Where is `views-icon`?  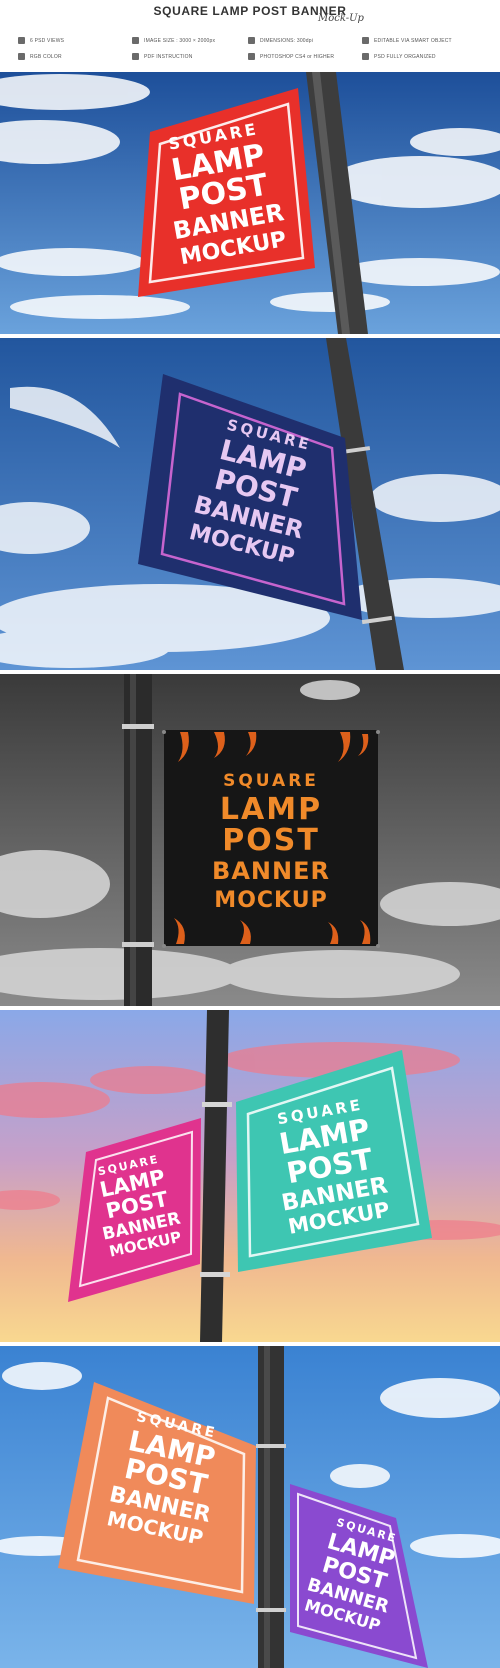 views-icon is located at coordinates (21, 40).